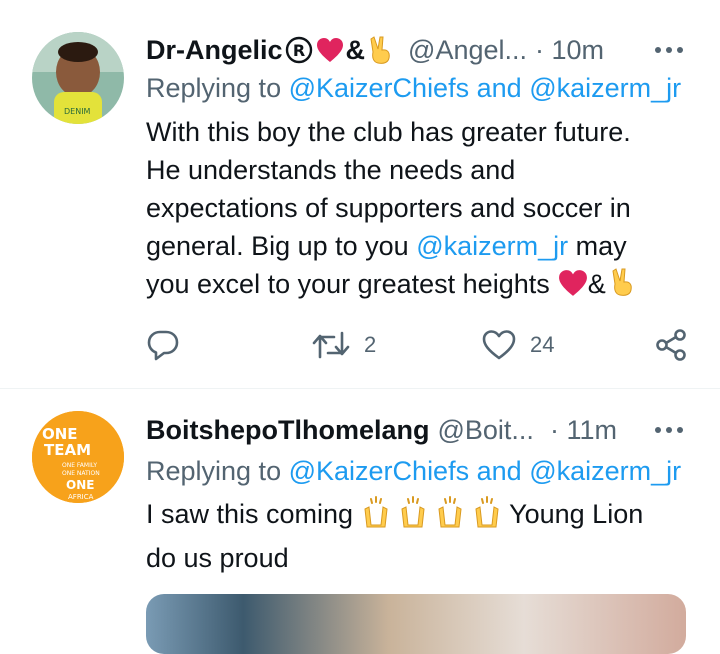 The height and width of the screenshot is (654, 720). I want to click on like-icon, so click(499, 345).